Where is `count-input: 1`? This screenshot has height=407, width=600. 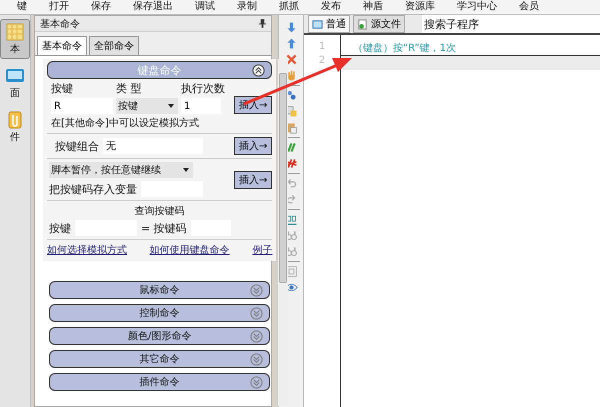 count-input: 1 is located at coordinates (201, 106).